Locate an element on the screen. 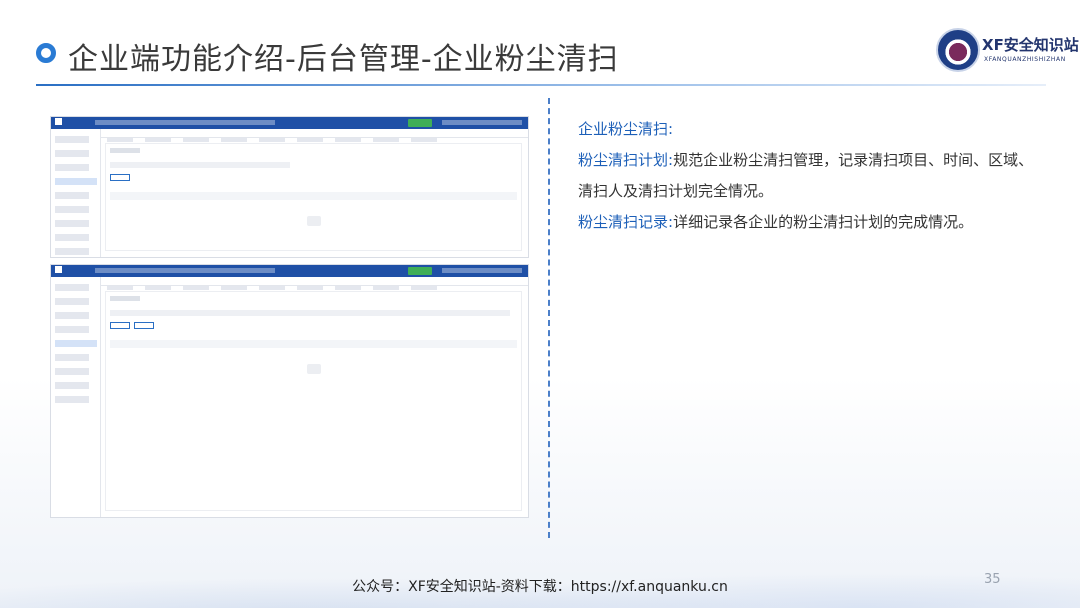 Image resolution: width=1080 pixels, height=608 pixels. logo-subtitle: XFANQUANZHISHIZHAN is located at coordinates (1025, 59).